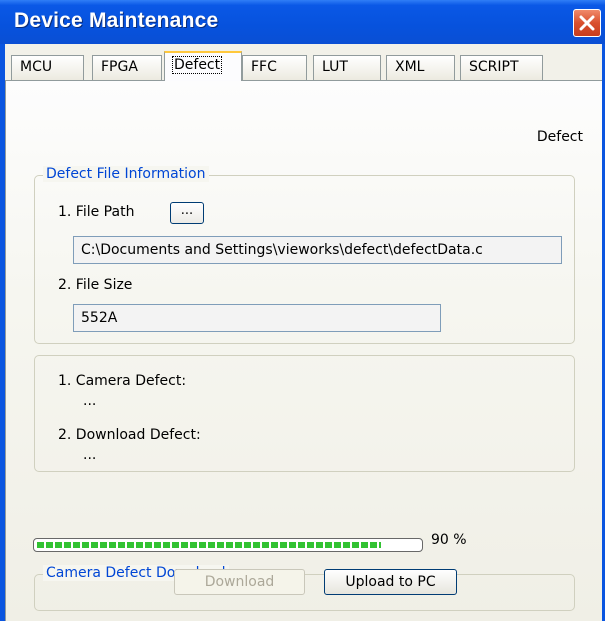  What do you see at coordinates (95, 285) in the screenshot?
I see `file-size-label: 2. File Size` at bounding box center [95, 285].